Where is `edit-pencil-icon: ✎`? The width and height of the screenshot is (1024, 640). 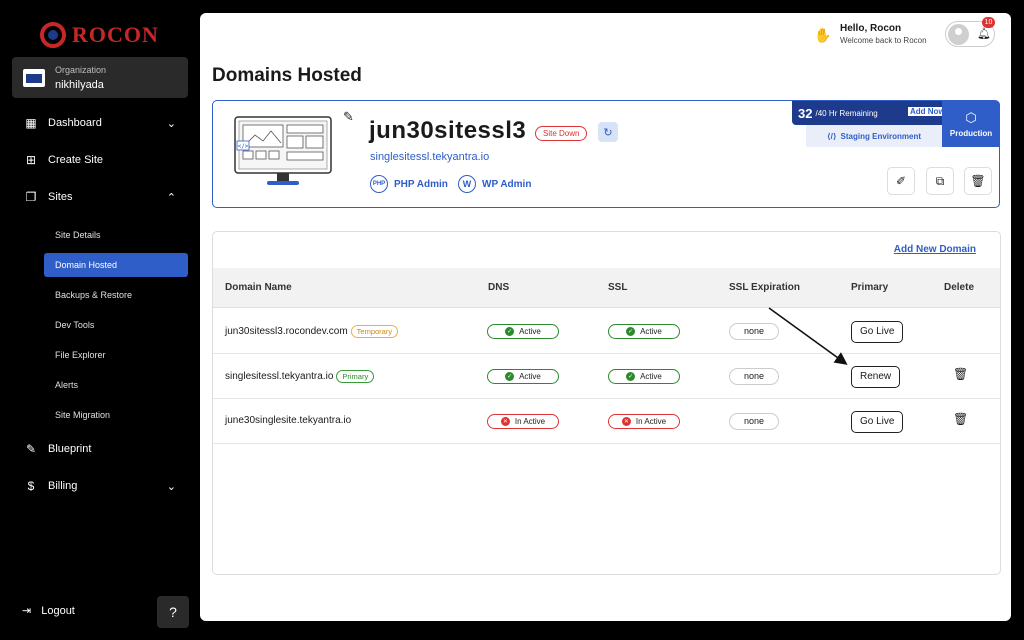 edit-pencil-icon: ✎ is located at coordinates (348, 117).